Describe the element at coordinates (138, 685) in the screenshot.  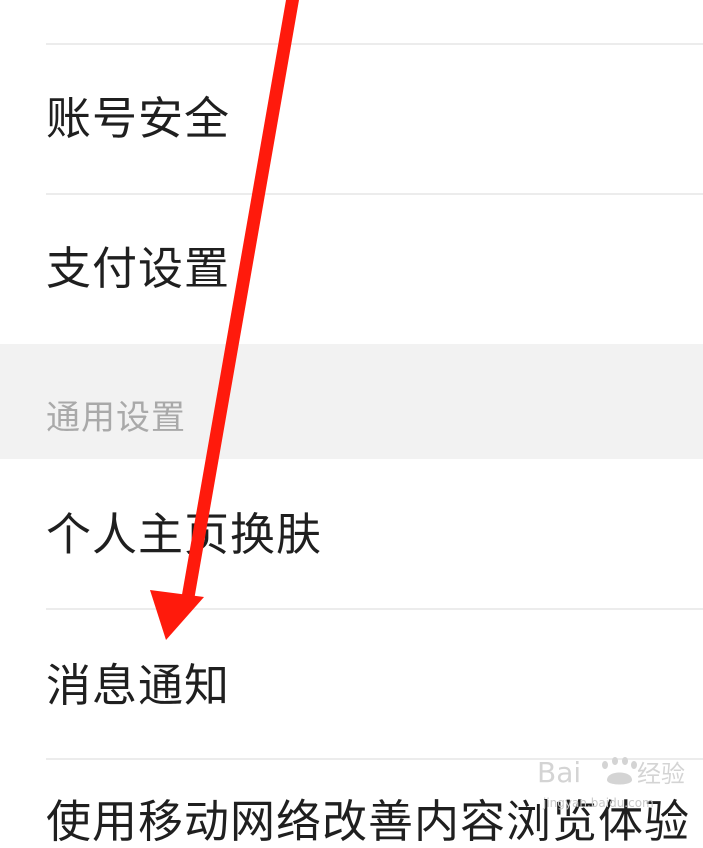
I see `message-notification-label: 消息通知` at that location.